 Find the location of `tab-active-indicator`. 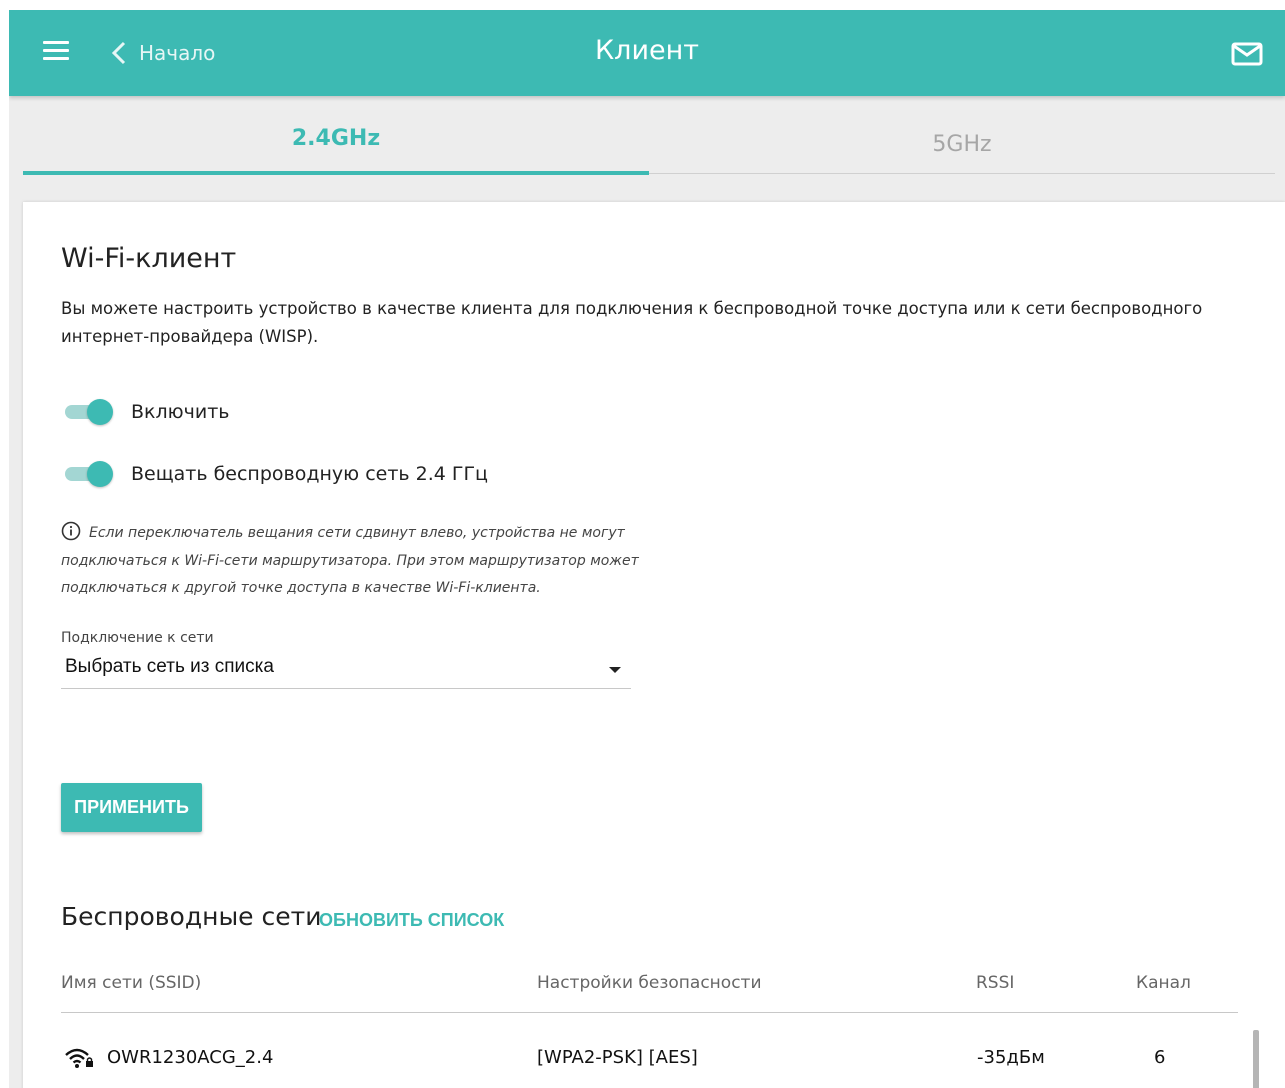

tab-active-indicator is located at coordinates (336, 173).